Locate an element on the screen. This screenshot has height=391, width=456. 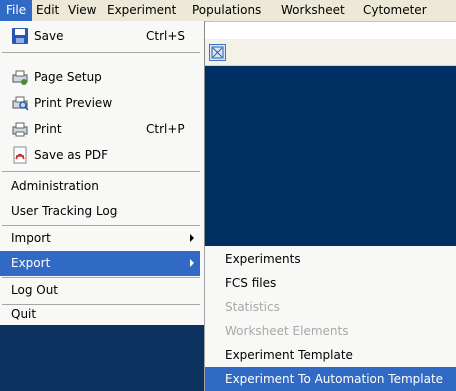
floppy-disk-icon is located at coordinates (20, 36).